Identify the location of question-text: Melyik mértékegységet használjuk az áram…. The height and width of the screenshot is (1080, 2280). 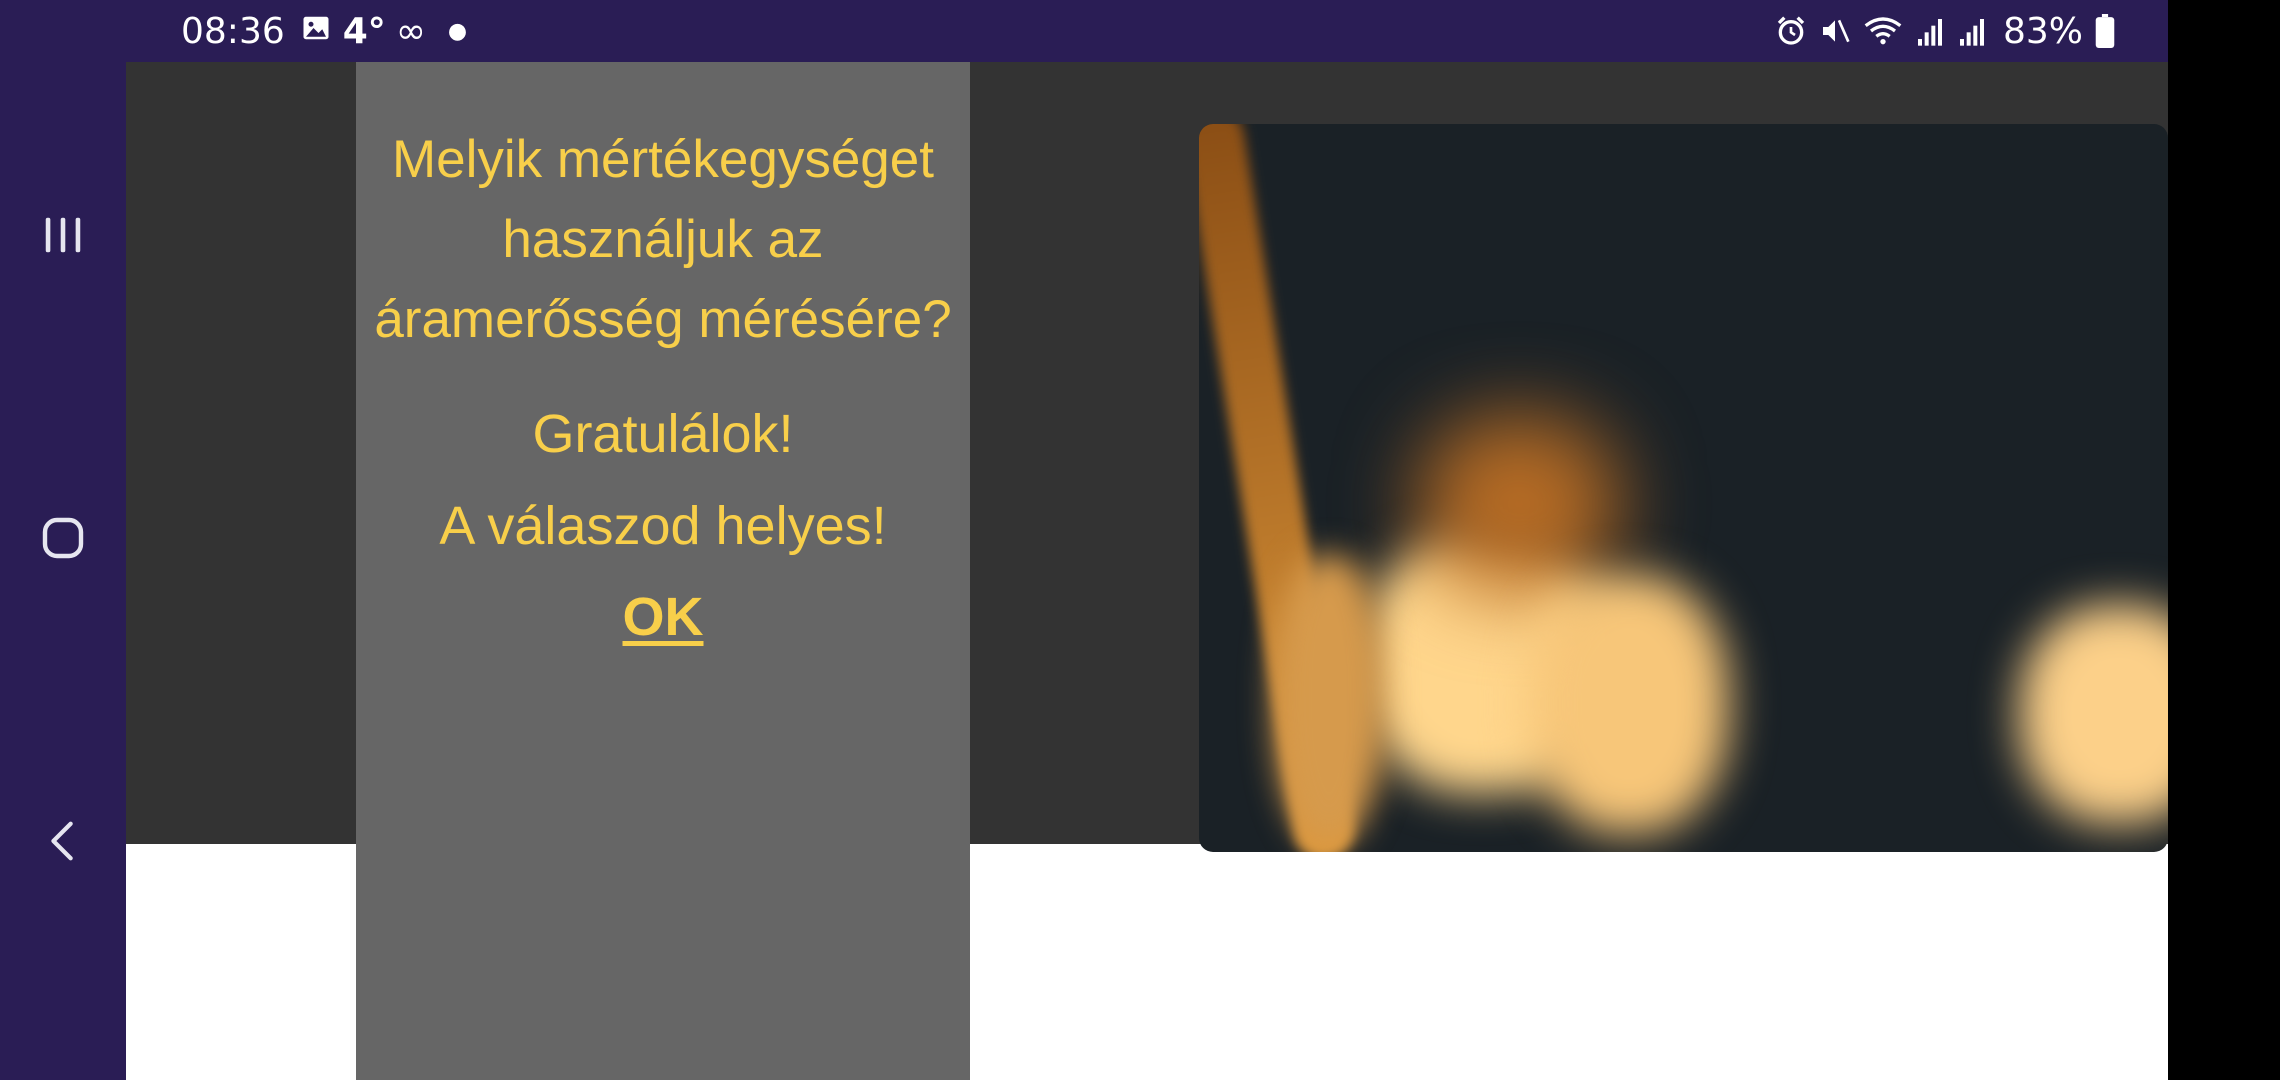
(663, 239).